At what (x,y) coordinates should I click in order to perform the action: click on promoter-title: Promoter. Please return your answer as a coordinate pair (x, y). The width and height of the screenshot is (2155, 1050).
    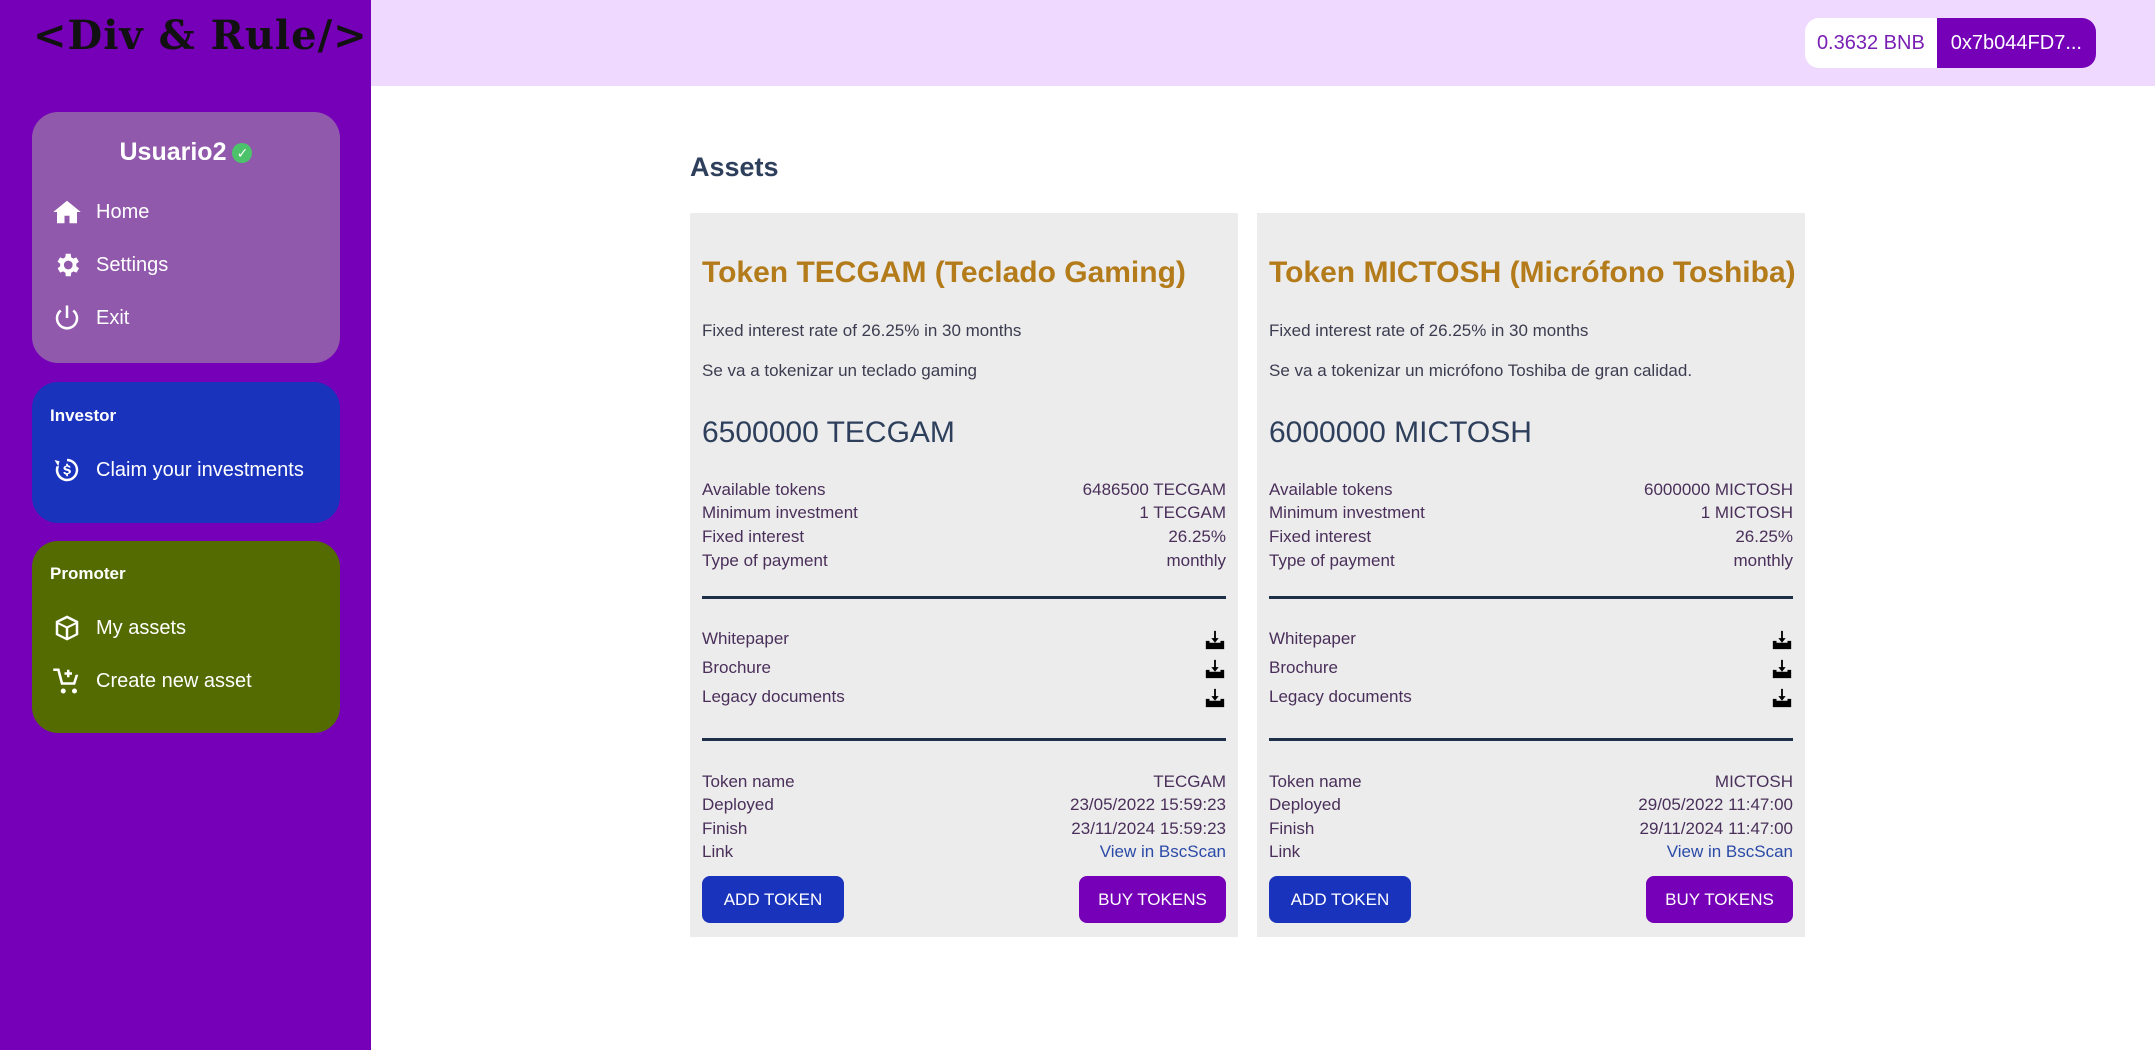
    Looking at the image, I should click on (88, 573).